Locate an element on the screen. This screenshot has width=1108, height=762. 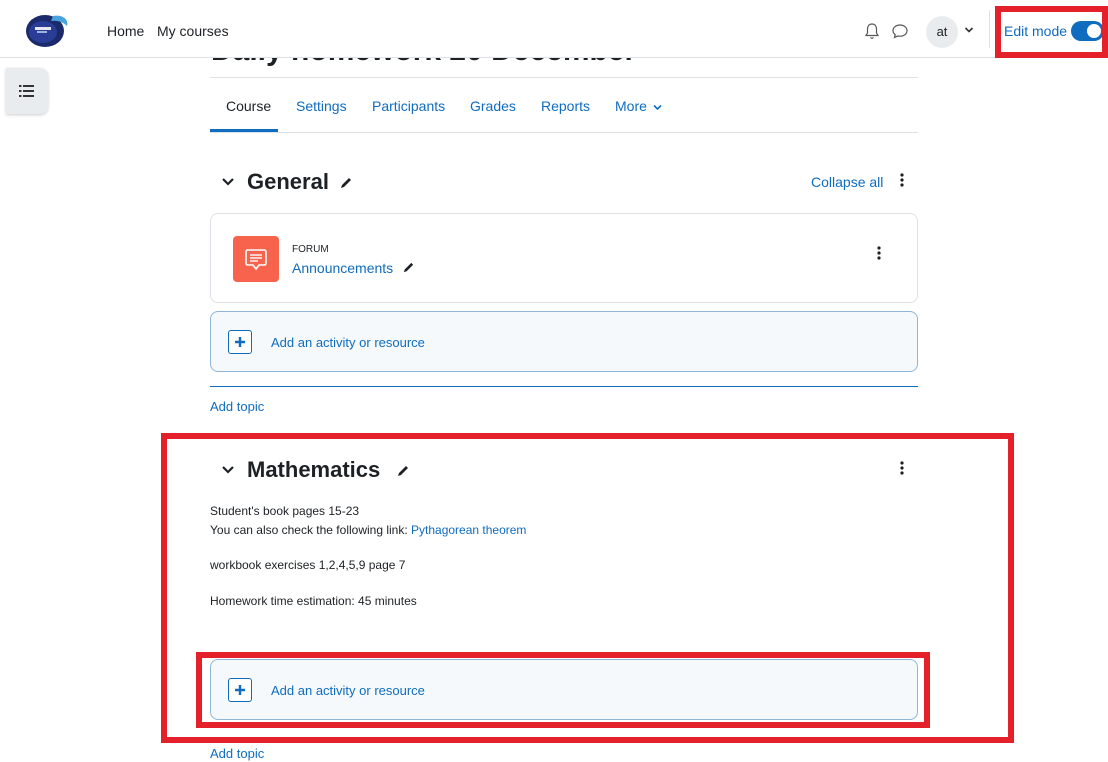
activity-card-announcements: FORUM Announcements is located at coordinates (564, 258).